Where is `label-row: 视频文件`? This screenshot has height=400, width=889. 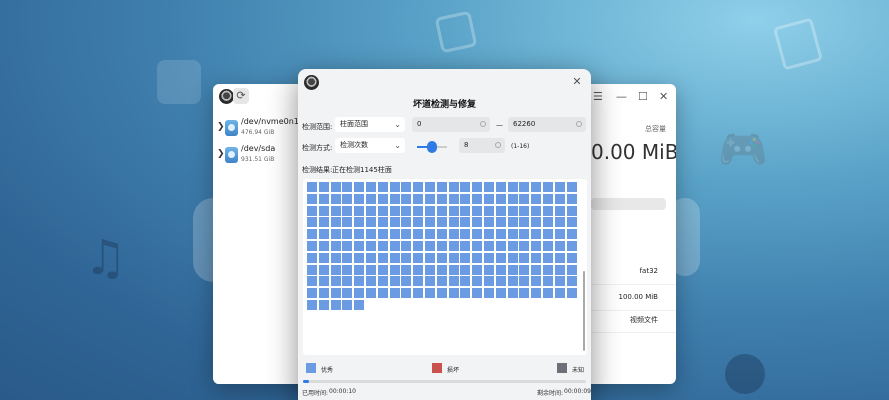
label-row: 视频文件 is located at coordinates (633, 321).